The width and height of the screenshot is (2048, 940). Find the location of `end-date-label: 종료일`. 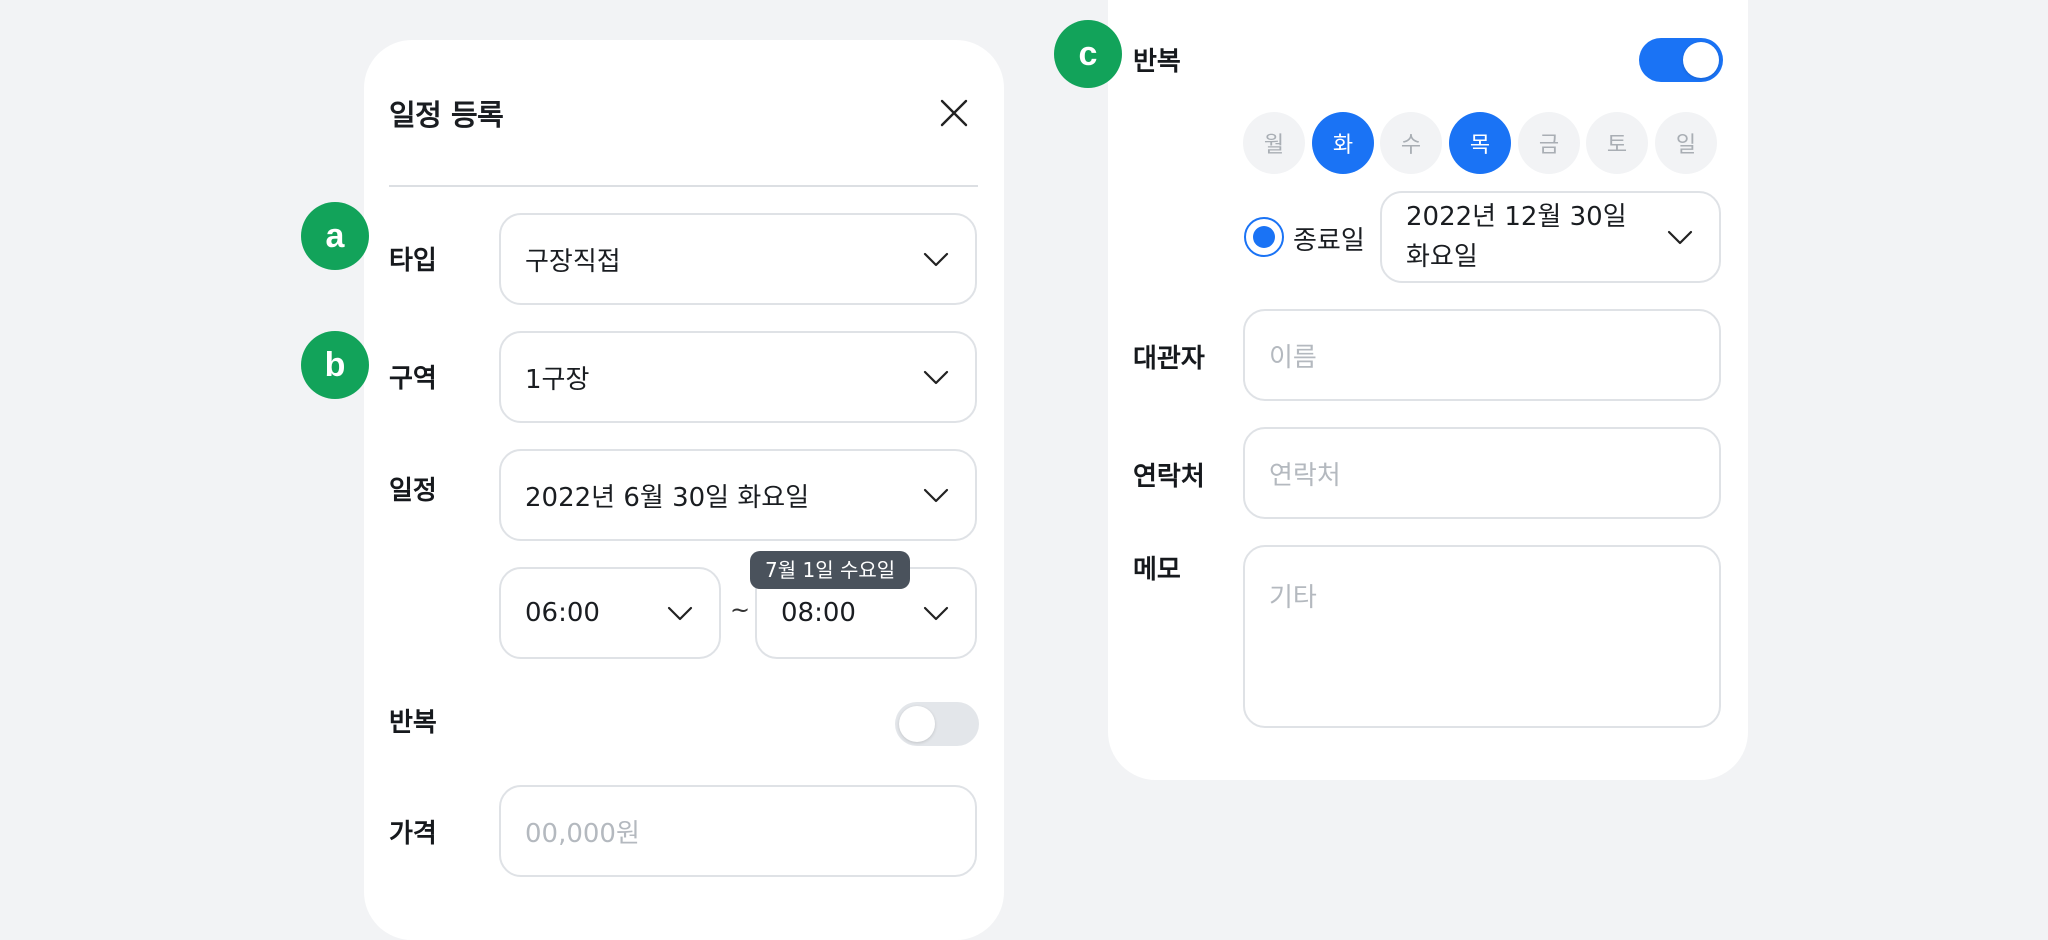

end-date-label: 종료일 is located at coordinates (1329, 241).